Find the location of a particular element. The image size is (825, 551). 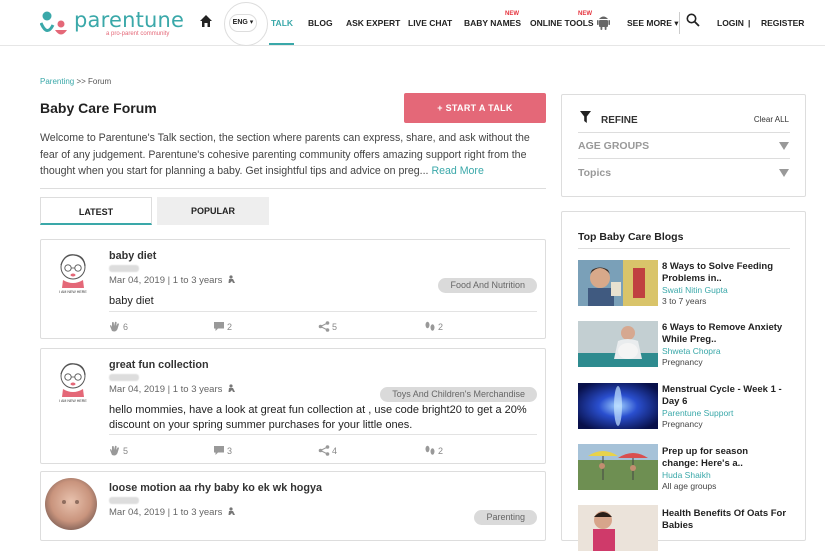

breadcrumb-current: Forum is located at coordinates (100, 81).